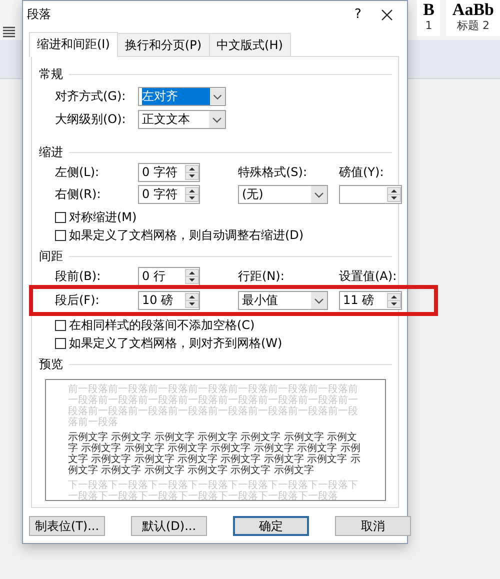 The image size is (500, 579). Describe the element at coordinates (262, 276) in the screenshot. I see `field-label: 行距(N):` at that location.